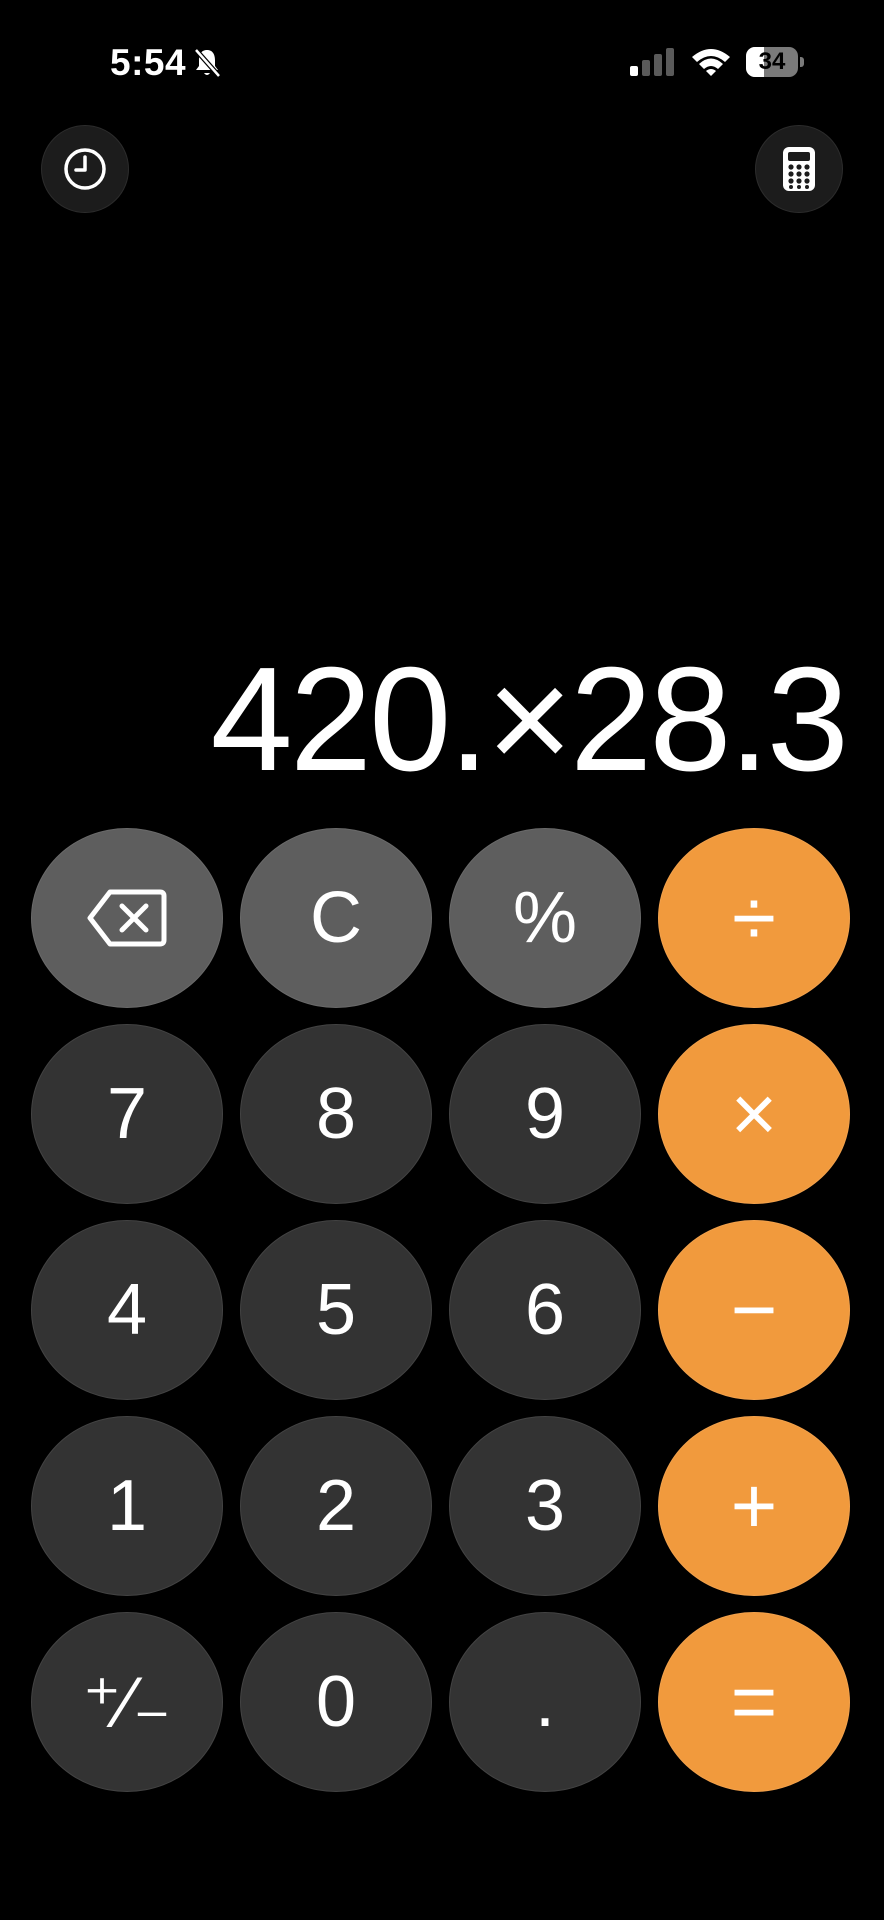  What do you see at coordinates (545, 1310) in the screenshot?
I see `digit-6-button: 6` at bounding box center [545, 1310].